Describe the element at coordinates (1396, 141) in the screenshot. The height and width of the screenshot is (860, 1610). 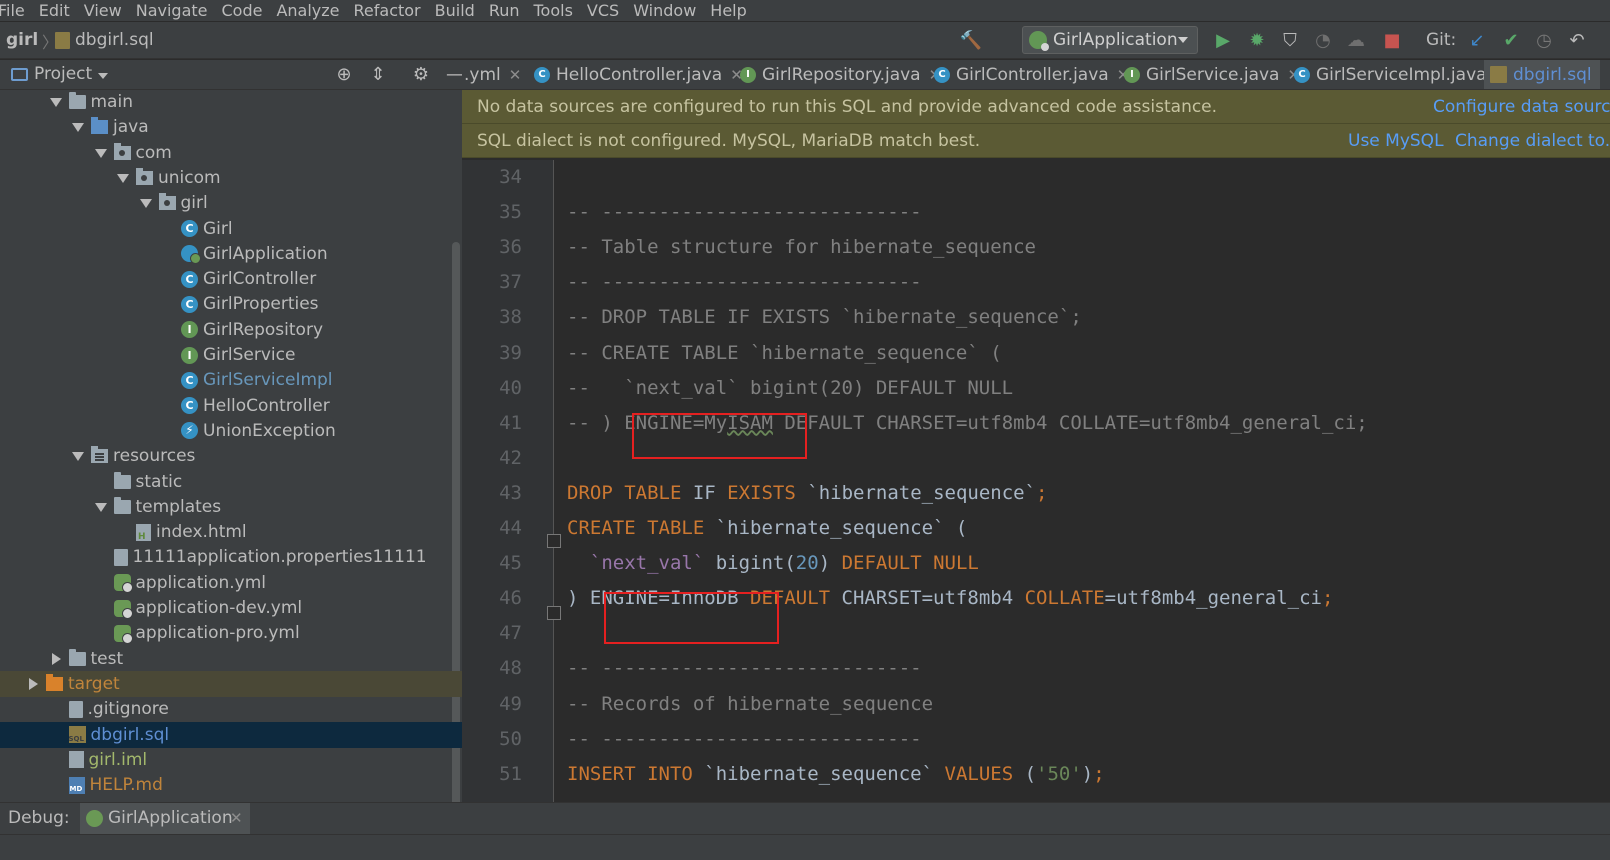
I see `use-mysql-link: Use MySQL` at that location.